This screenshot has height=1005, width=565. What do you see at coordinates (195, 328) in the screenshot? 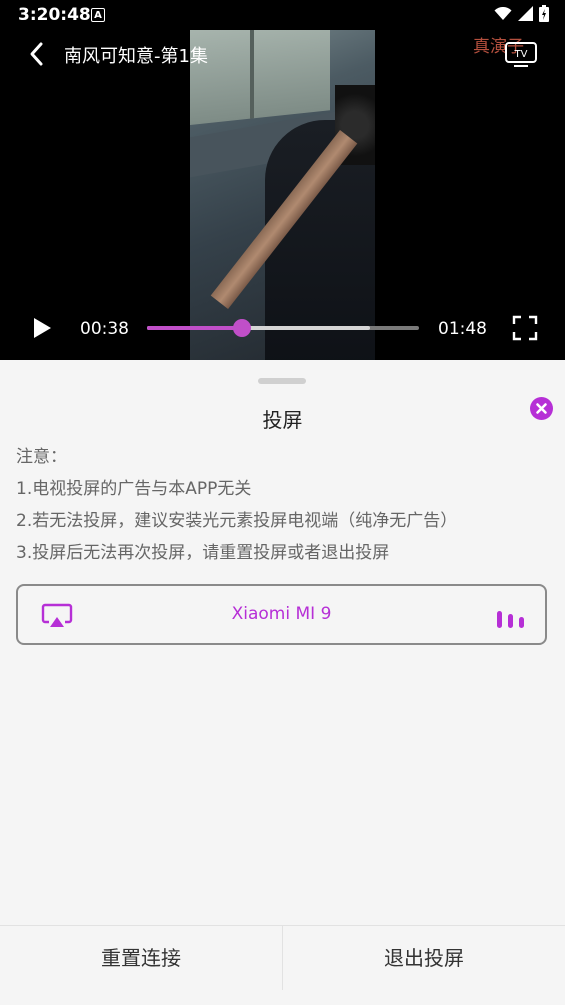
I see `progress-fill` at bounding box center [195, 328].